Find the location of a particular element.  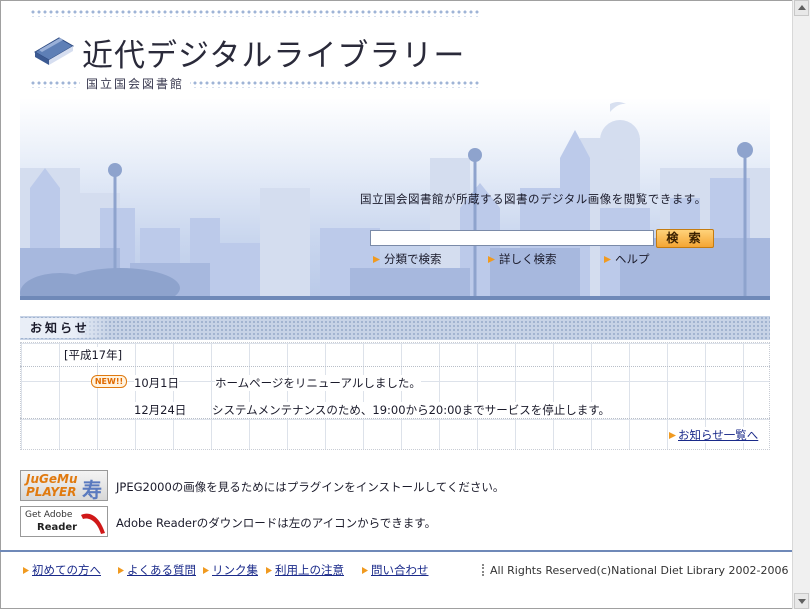

jugemu-logo-text-3: 寿 is located at coordinates (92, 489).